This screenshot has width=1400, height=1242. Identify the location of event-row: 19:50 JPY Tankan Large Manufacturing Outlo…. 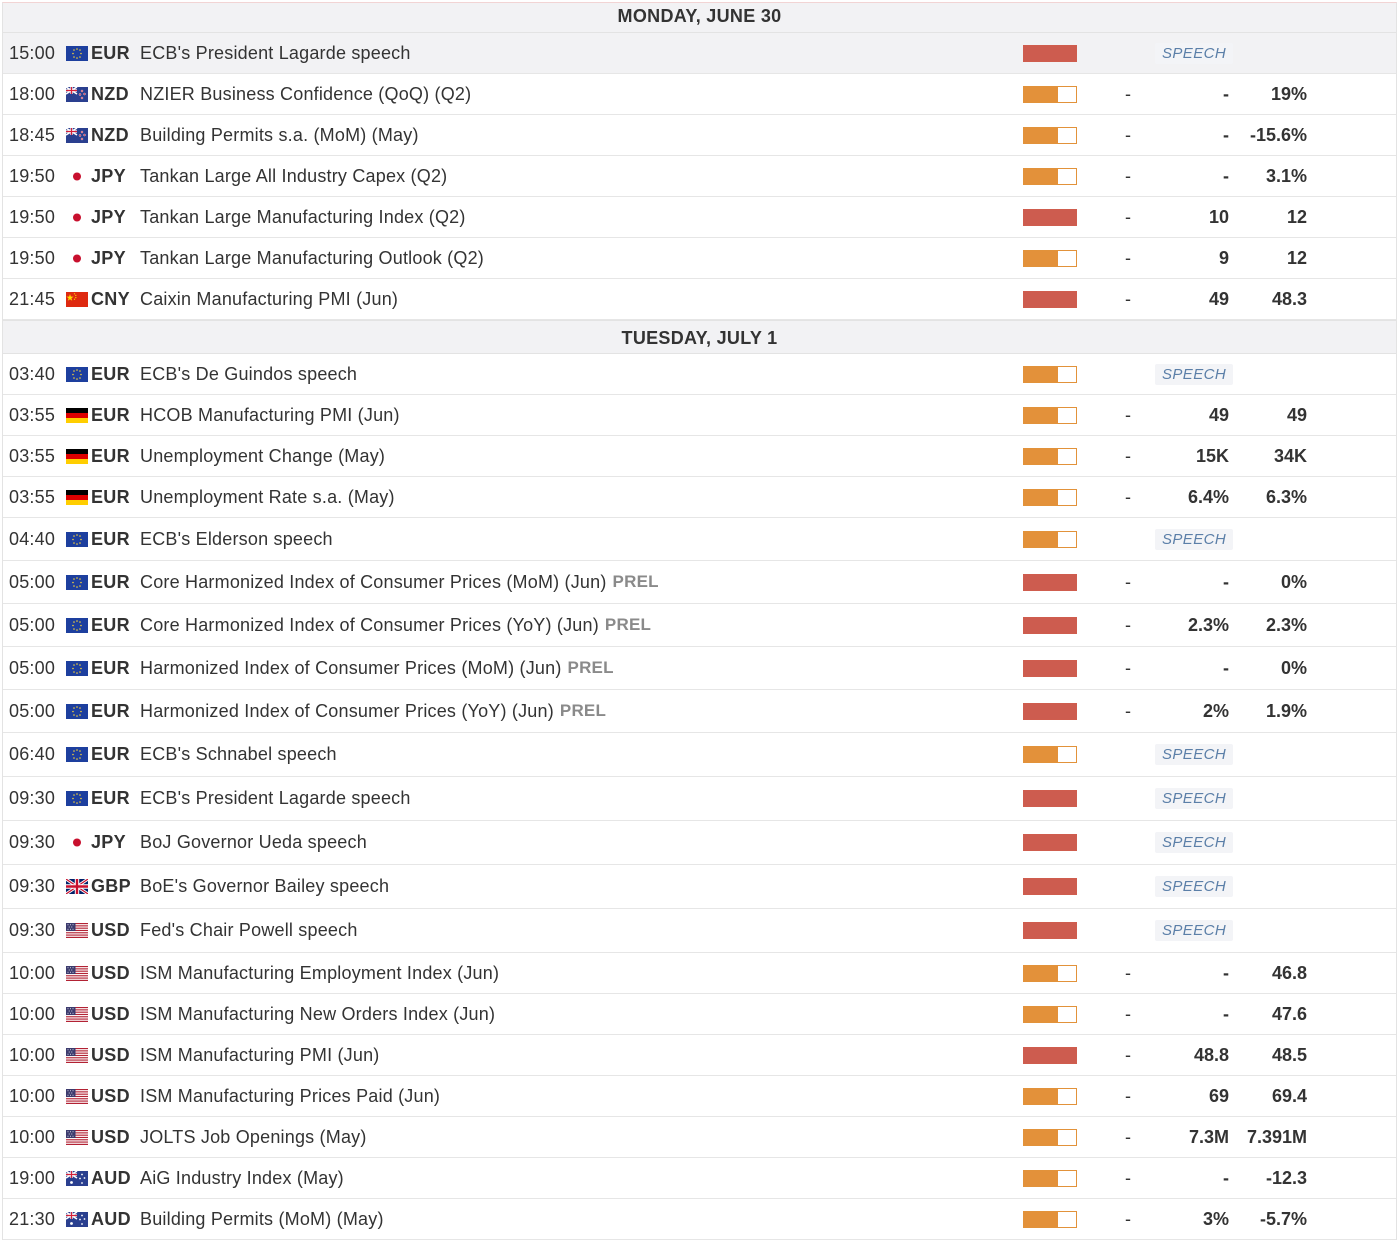
(699, 258).